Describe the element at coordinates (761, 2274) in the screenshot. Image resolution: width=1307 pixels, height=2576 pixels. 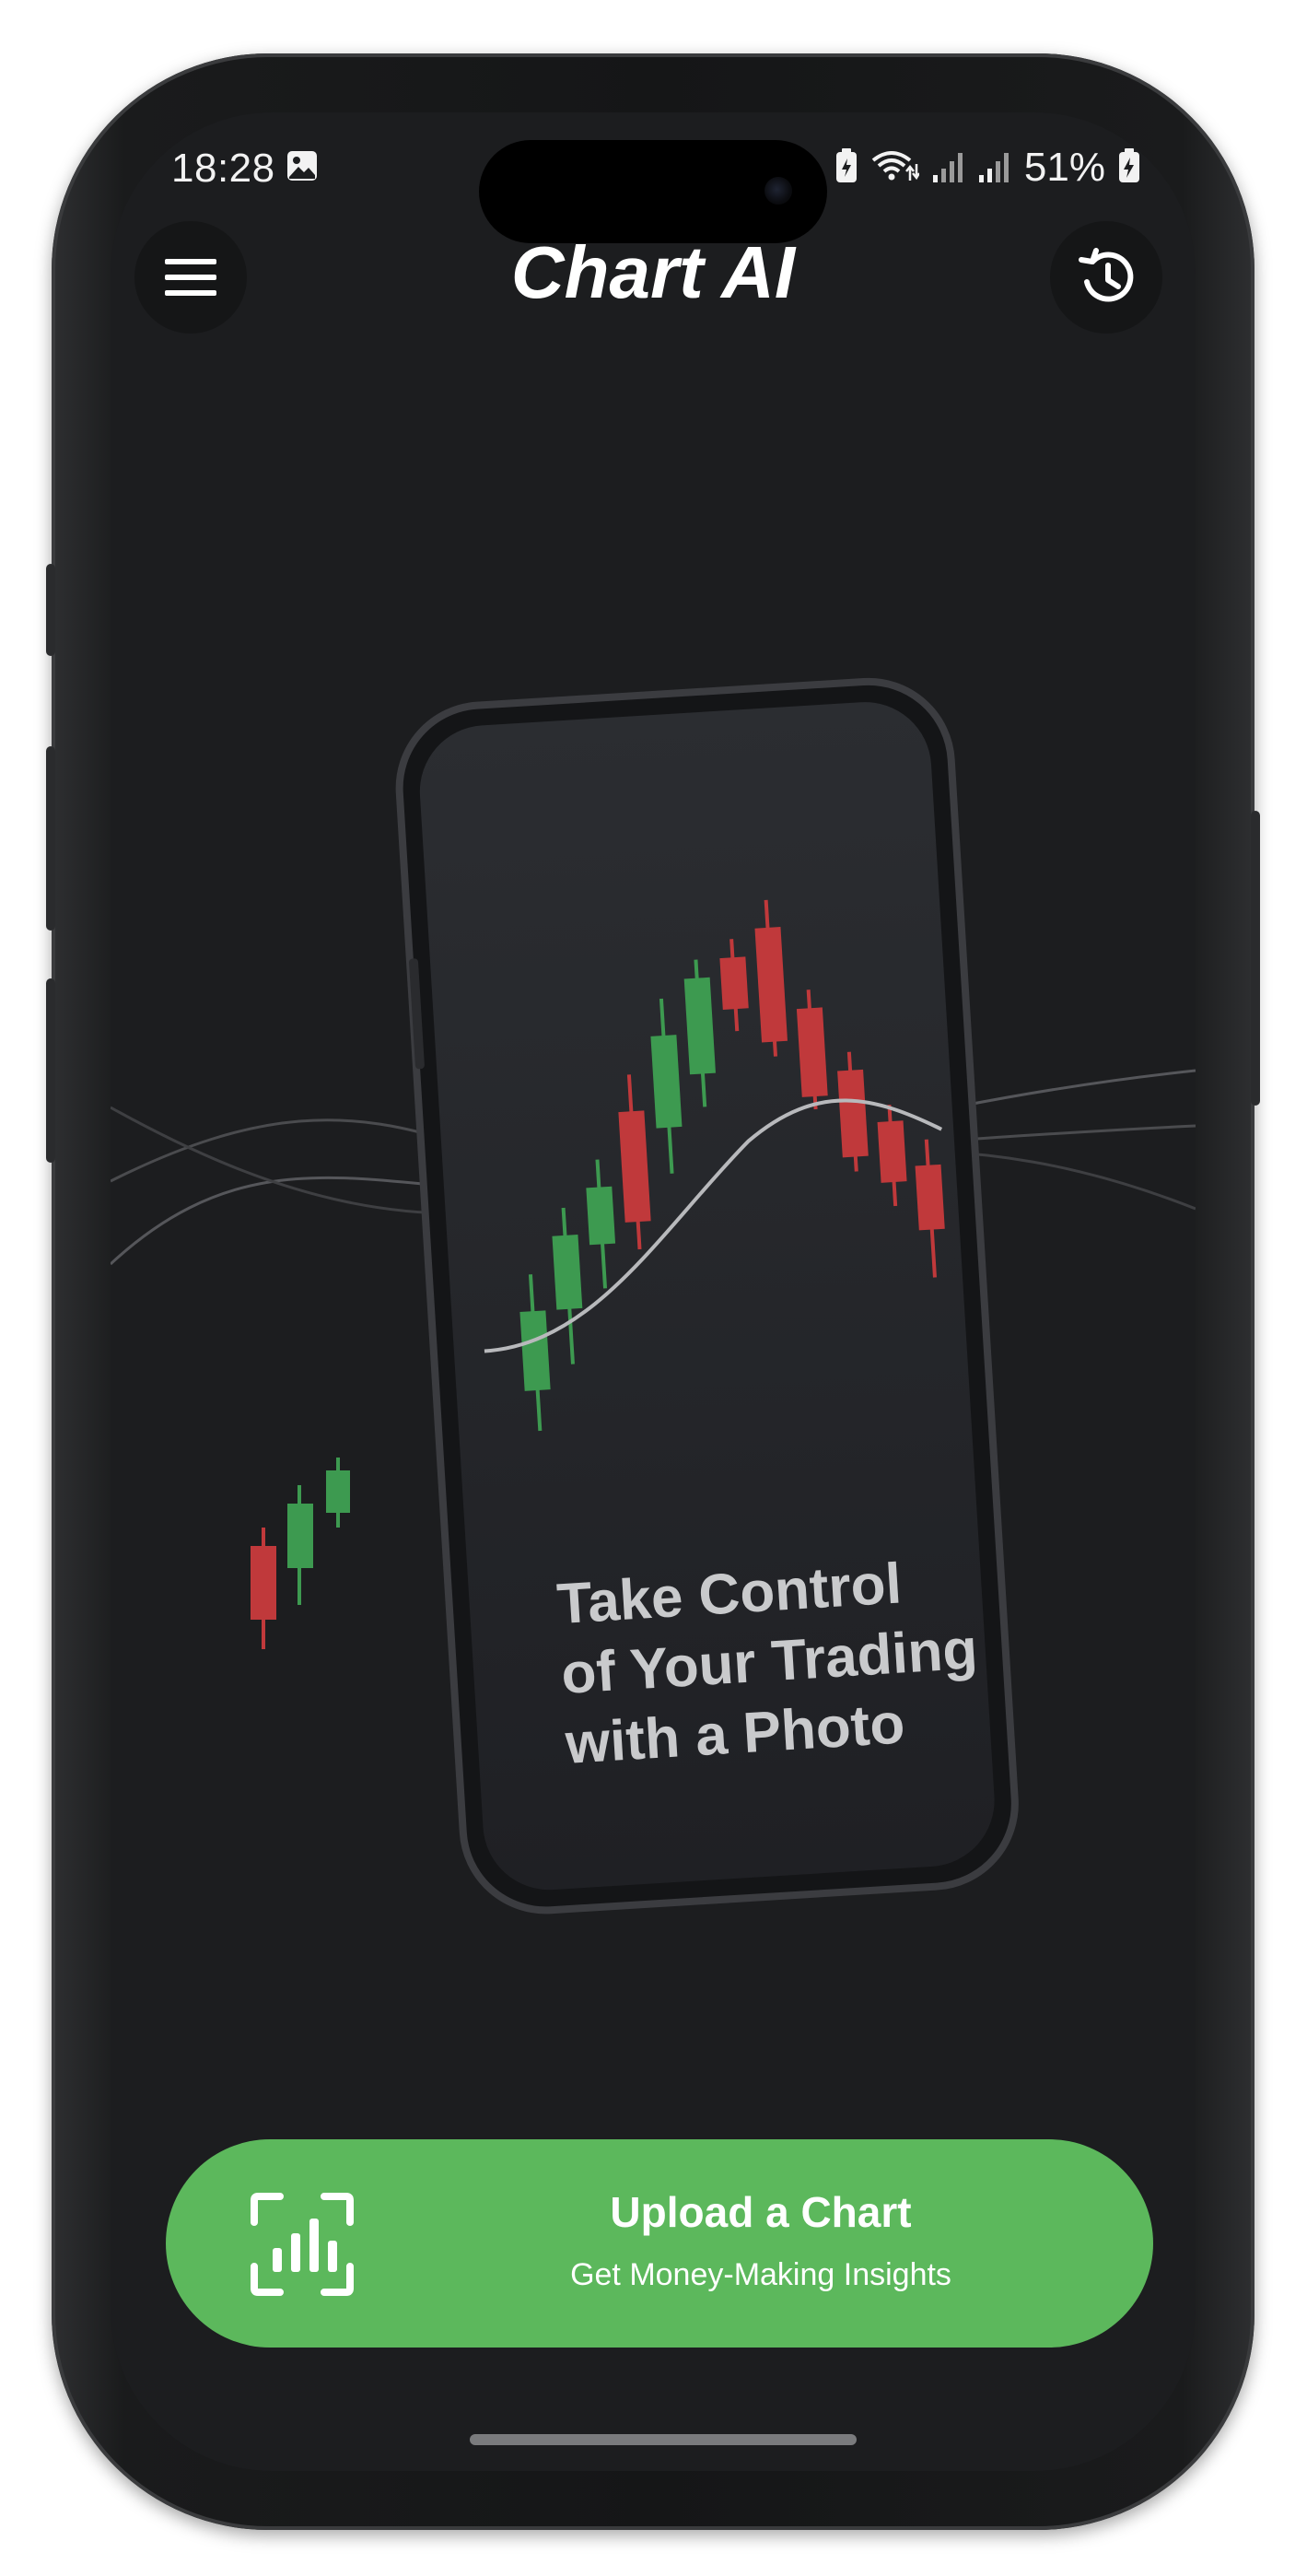
I see `upload-subtitle: Get Money-Making Insights` at that location.